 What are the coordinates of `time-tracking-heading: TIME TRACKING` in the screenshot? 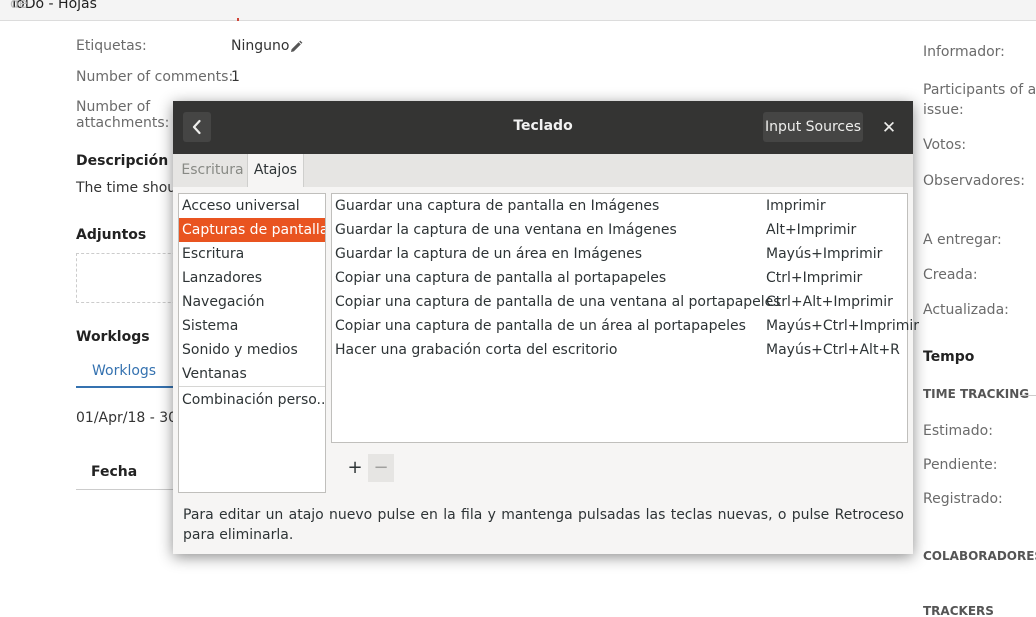 It's located at (976, 394).